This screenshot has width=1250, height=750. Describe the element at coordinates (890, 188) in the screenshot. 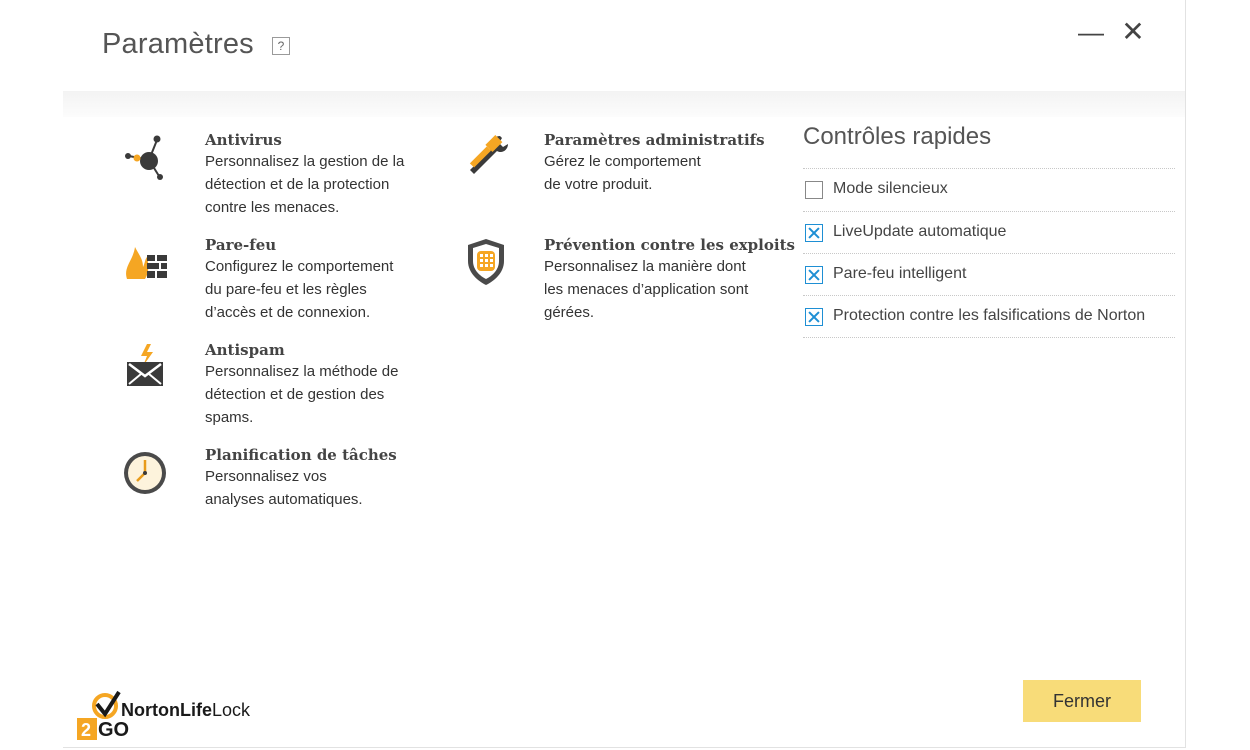

I see `quick-control-label: Mode silencieux` at that location.